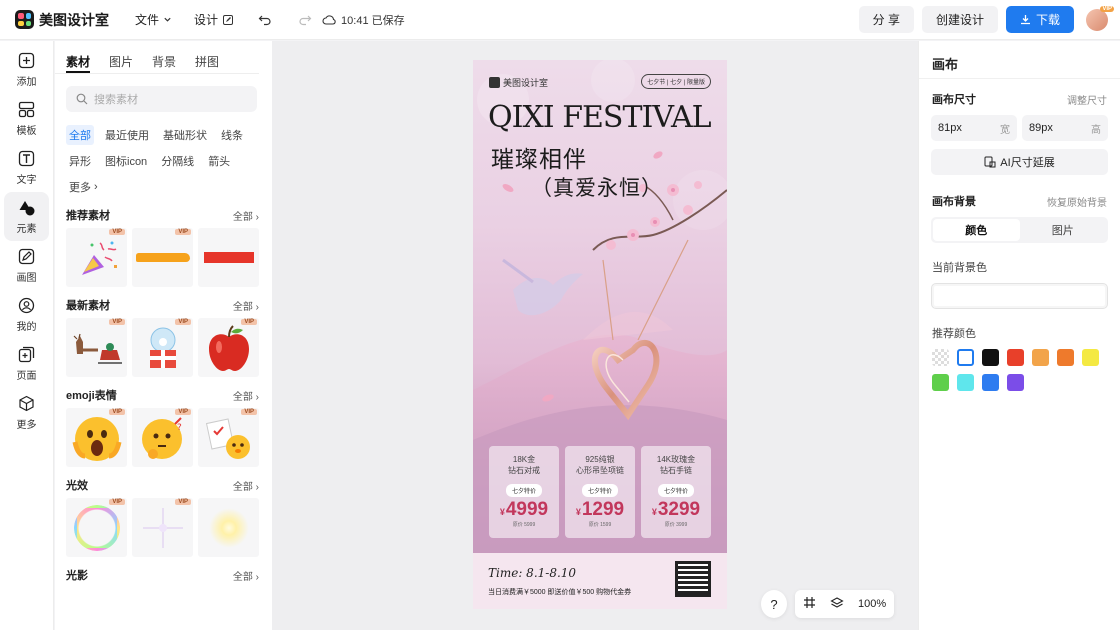  What do you see at coordinates (1063, 230) in the screenshot?
I see `tab-image: 图片` at bounding box center [1063, 230].